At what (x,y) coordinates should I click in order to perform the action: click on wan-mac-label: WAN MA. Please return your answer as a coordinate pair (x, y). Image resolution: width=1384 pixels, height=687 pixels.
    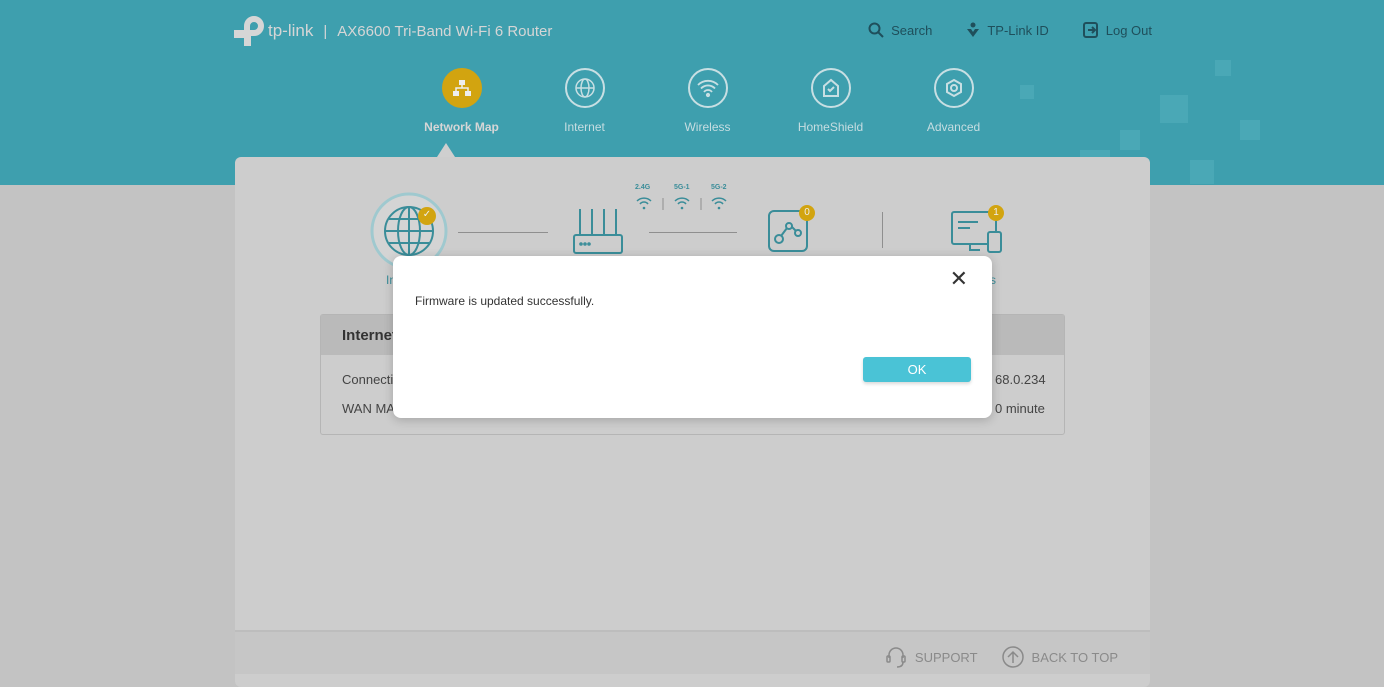
    Looking at the image, I should click on (368, 408).